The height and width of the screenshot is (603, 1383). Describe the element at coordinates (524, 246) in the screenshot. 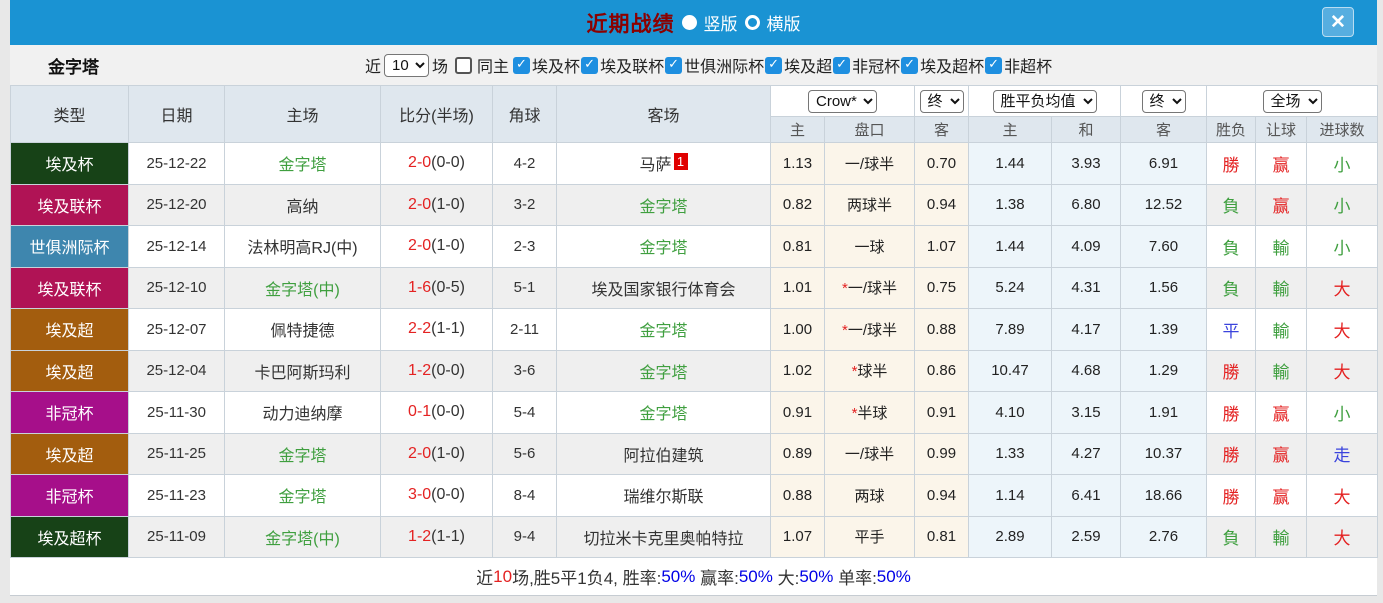

I see `corner-cell: 2-3` at that location.